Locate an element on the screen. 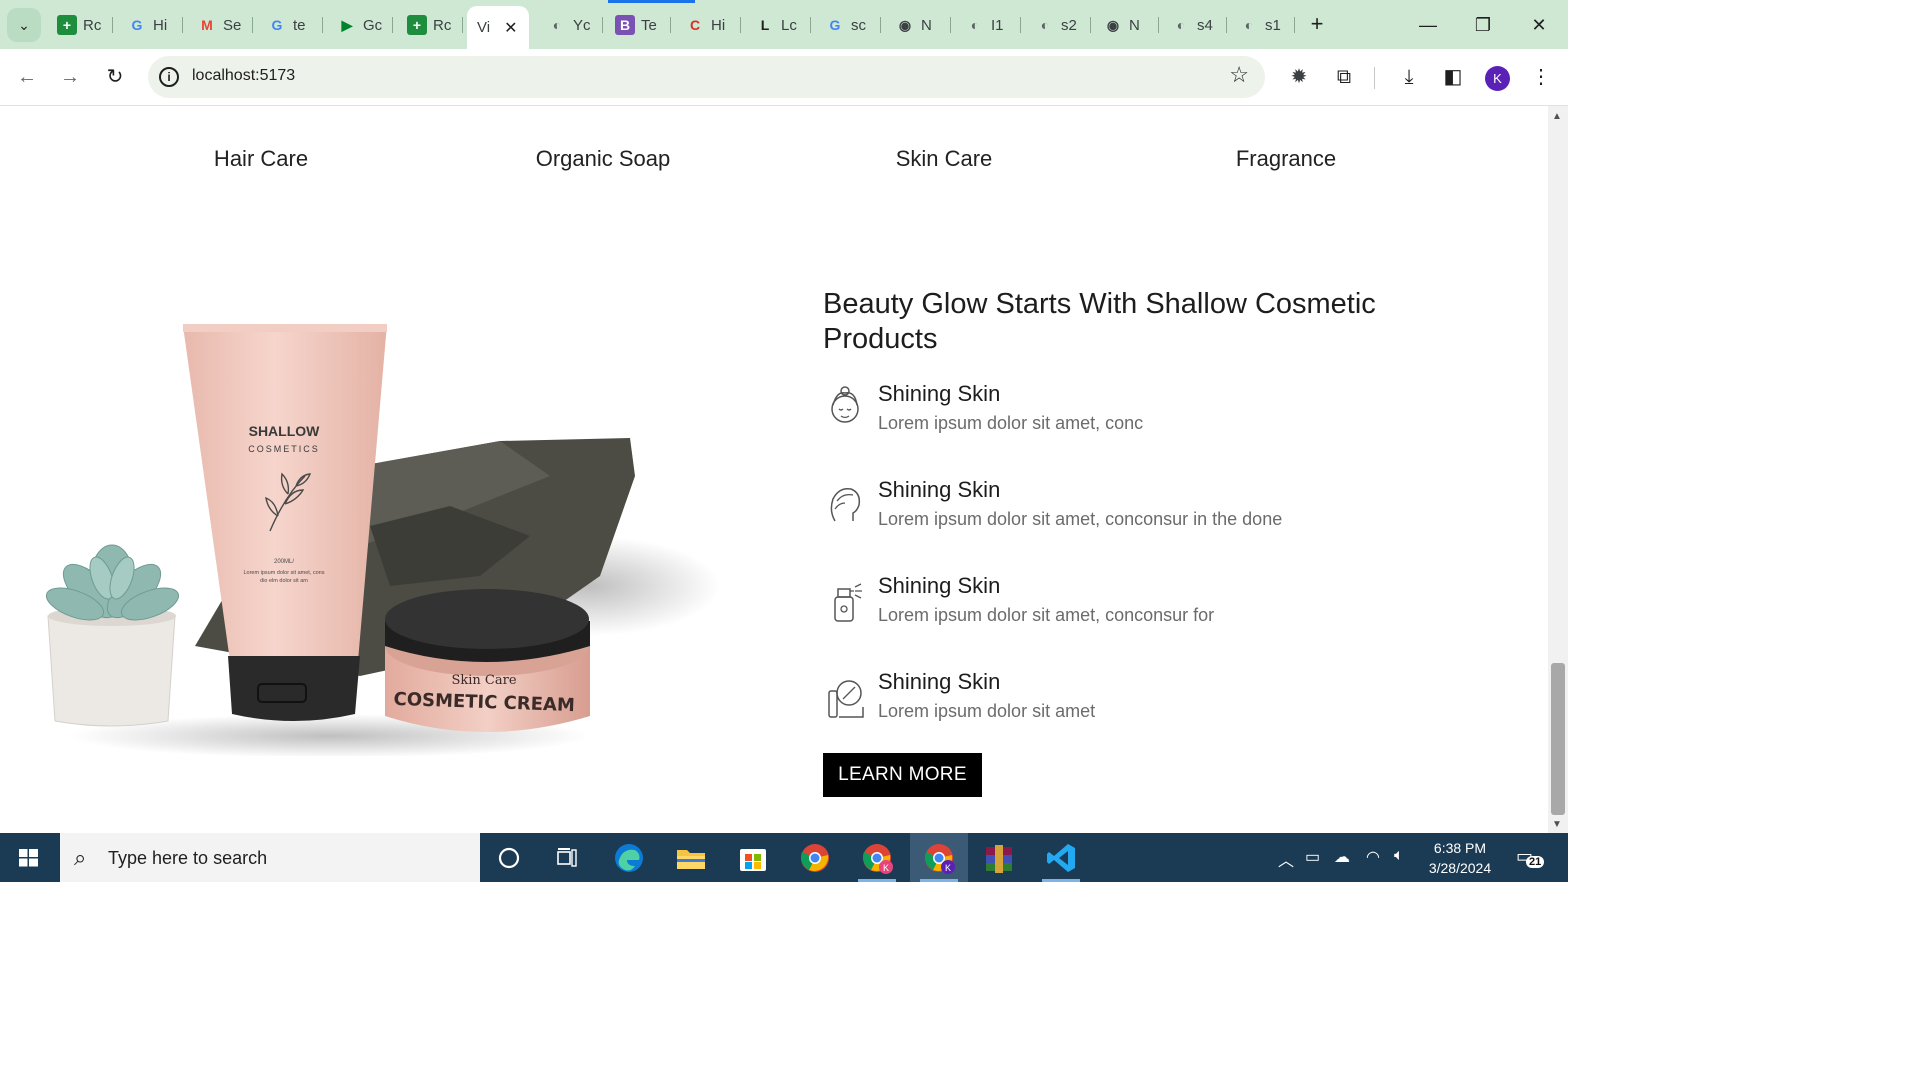 The image size is (1920, 1080). tube-fine-print-1: Lorem ipsum dolor sit amet, cons is located at coordinates (283, 573).